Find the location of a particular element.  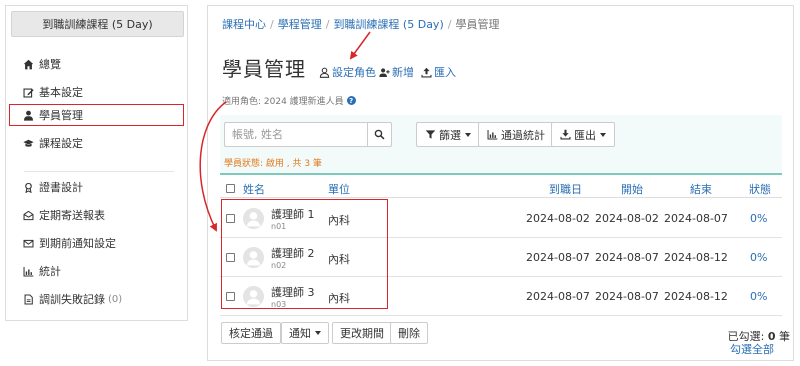

notify-label: 通知 is located at coordinates (300, 333).